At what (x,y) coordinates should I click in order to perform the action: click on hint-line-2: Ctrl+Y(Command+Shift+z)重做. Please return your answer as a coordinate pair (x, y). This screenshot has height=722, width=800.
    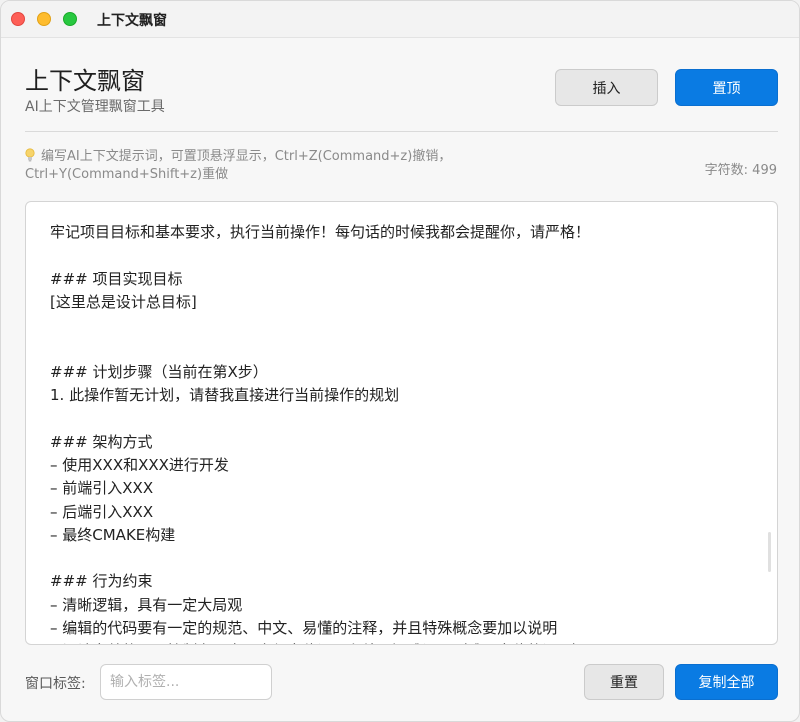
    Looking at the image, I should click on (127, 174).